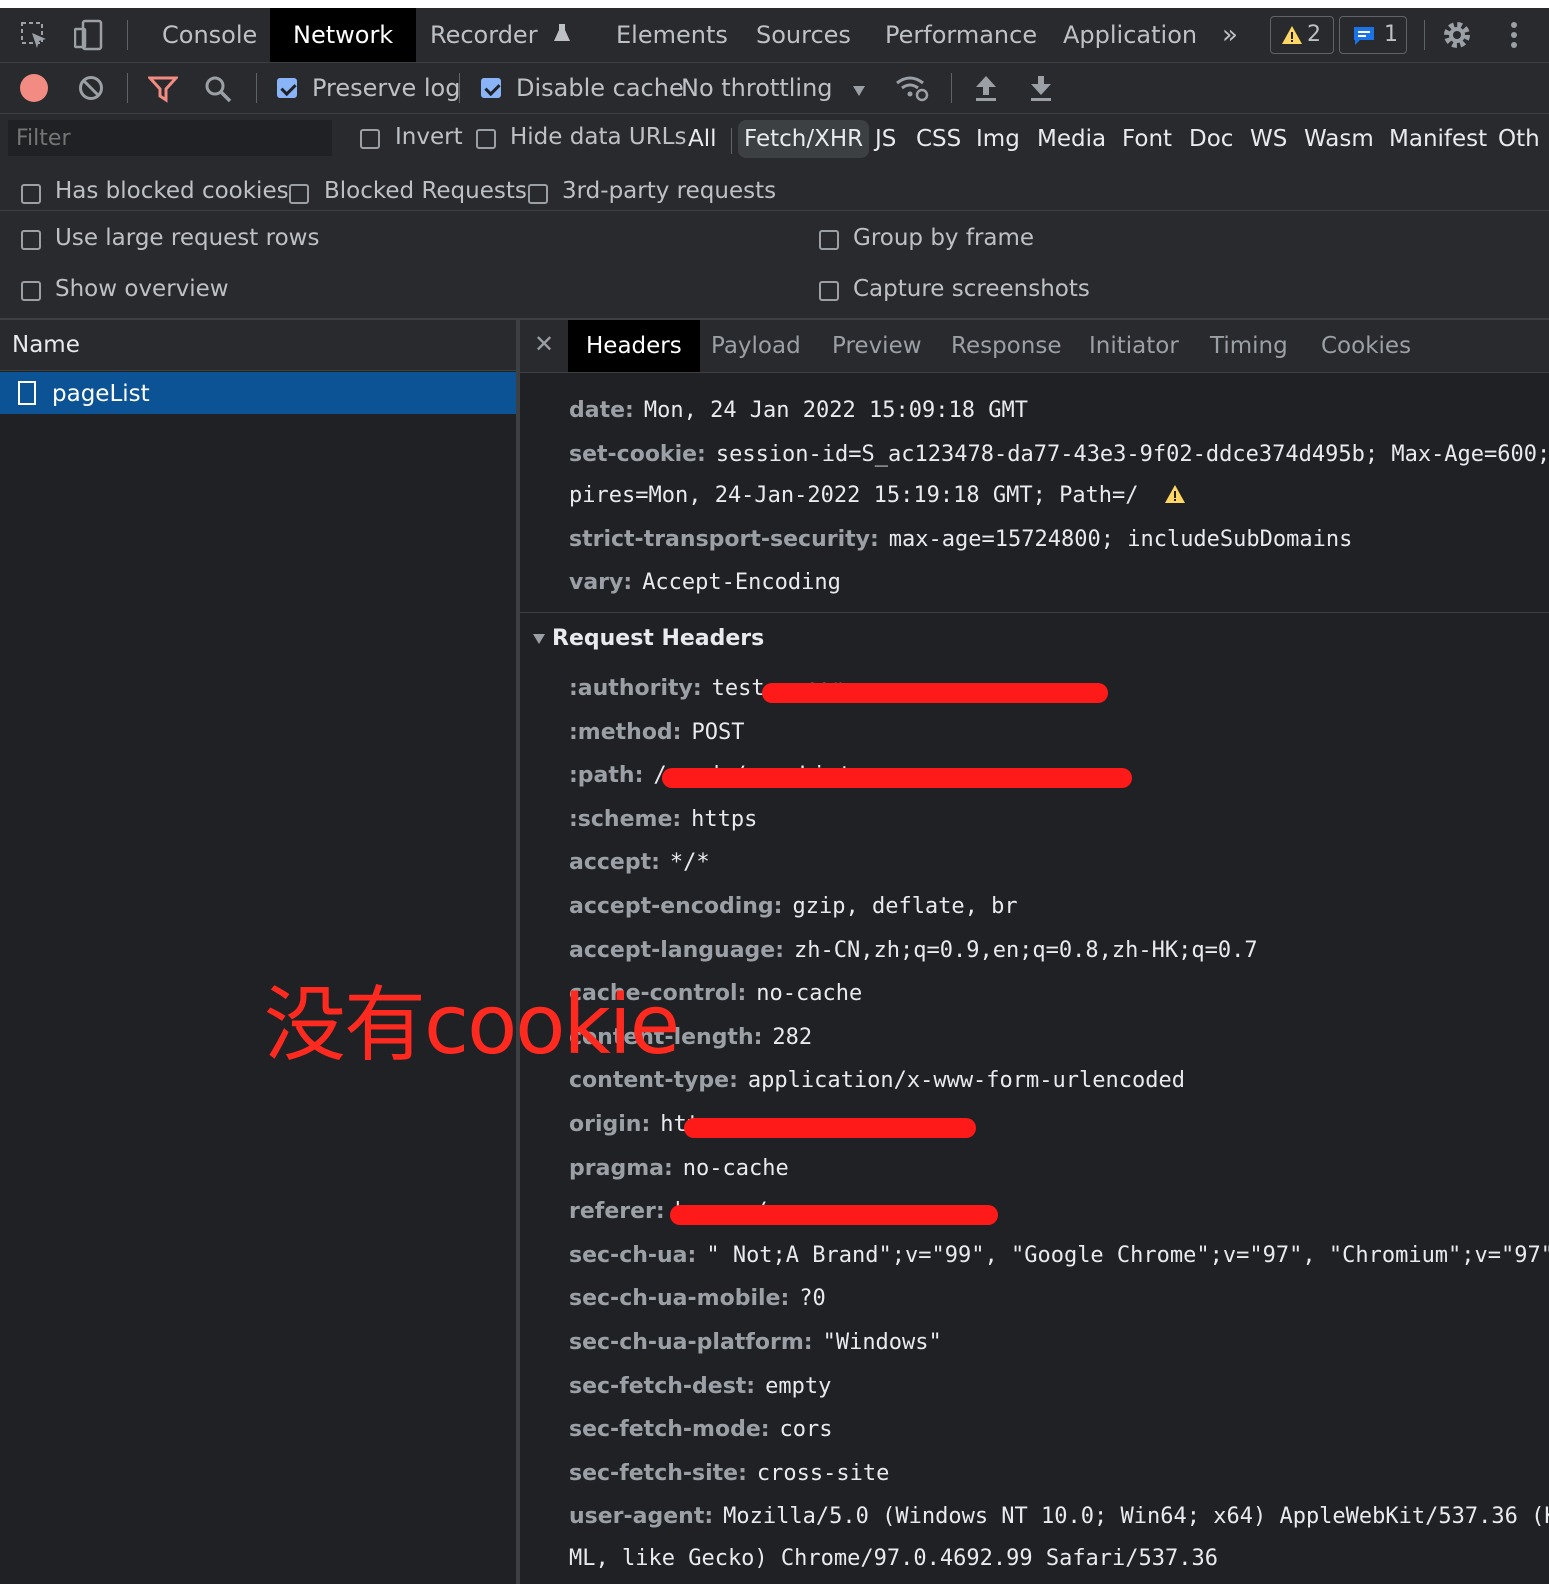 Image resolution: width=1549 pixels, height=1584 pixels. What do you see at coordinates (648, 638) in the screenshot?
I see `request-headers-section: Request Headers` at bounding box center [648, 638].